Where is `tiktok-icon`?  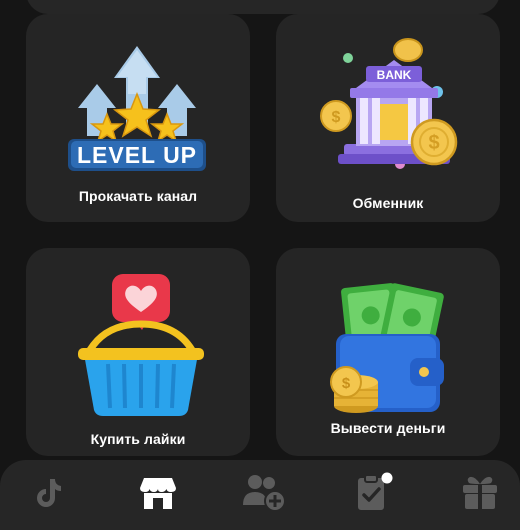 tiktok-icon is located at coordinates (49, 493).